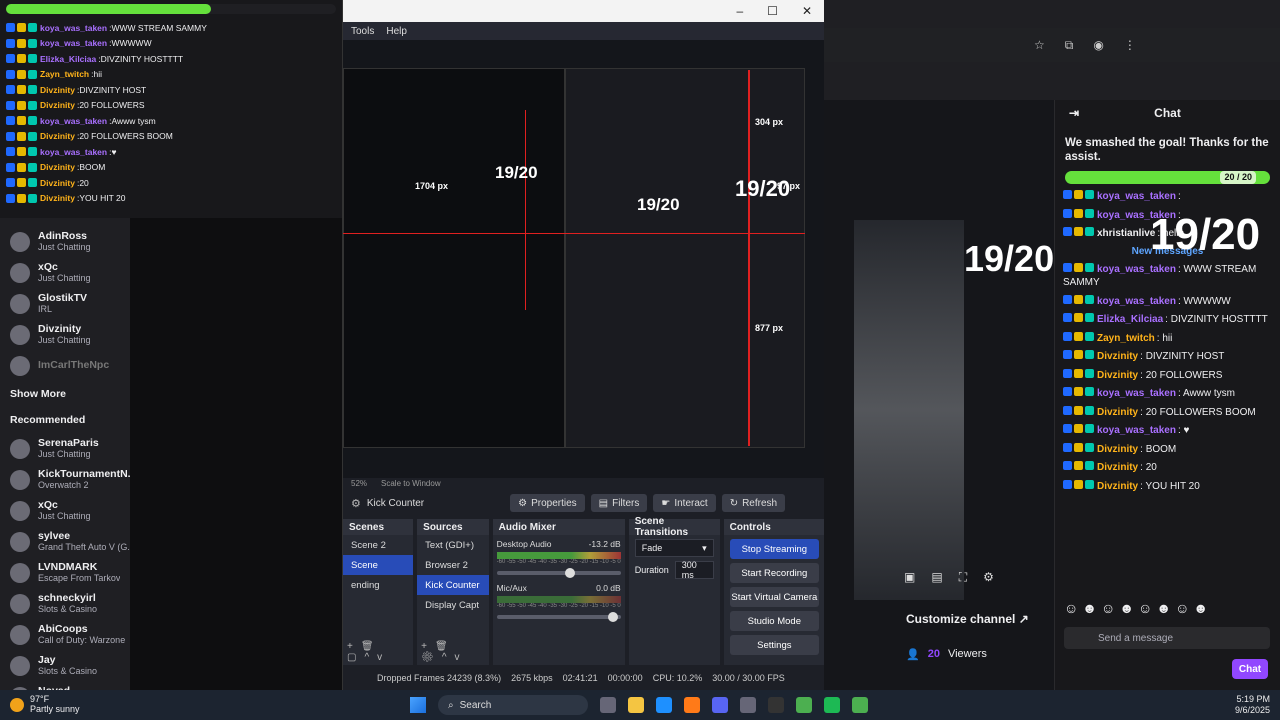 The image size is (1280, 720). Describe the element at coordinates (1252, 705) in the screenshot. I see `taskbar-clock: 5:19 PM 9/6/2025` at that location.